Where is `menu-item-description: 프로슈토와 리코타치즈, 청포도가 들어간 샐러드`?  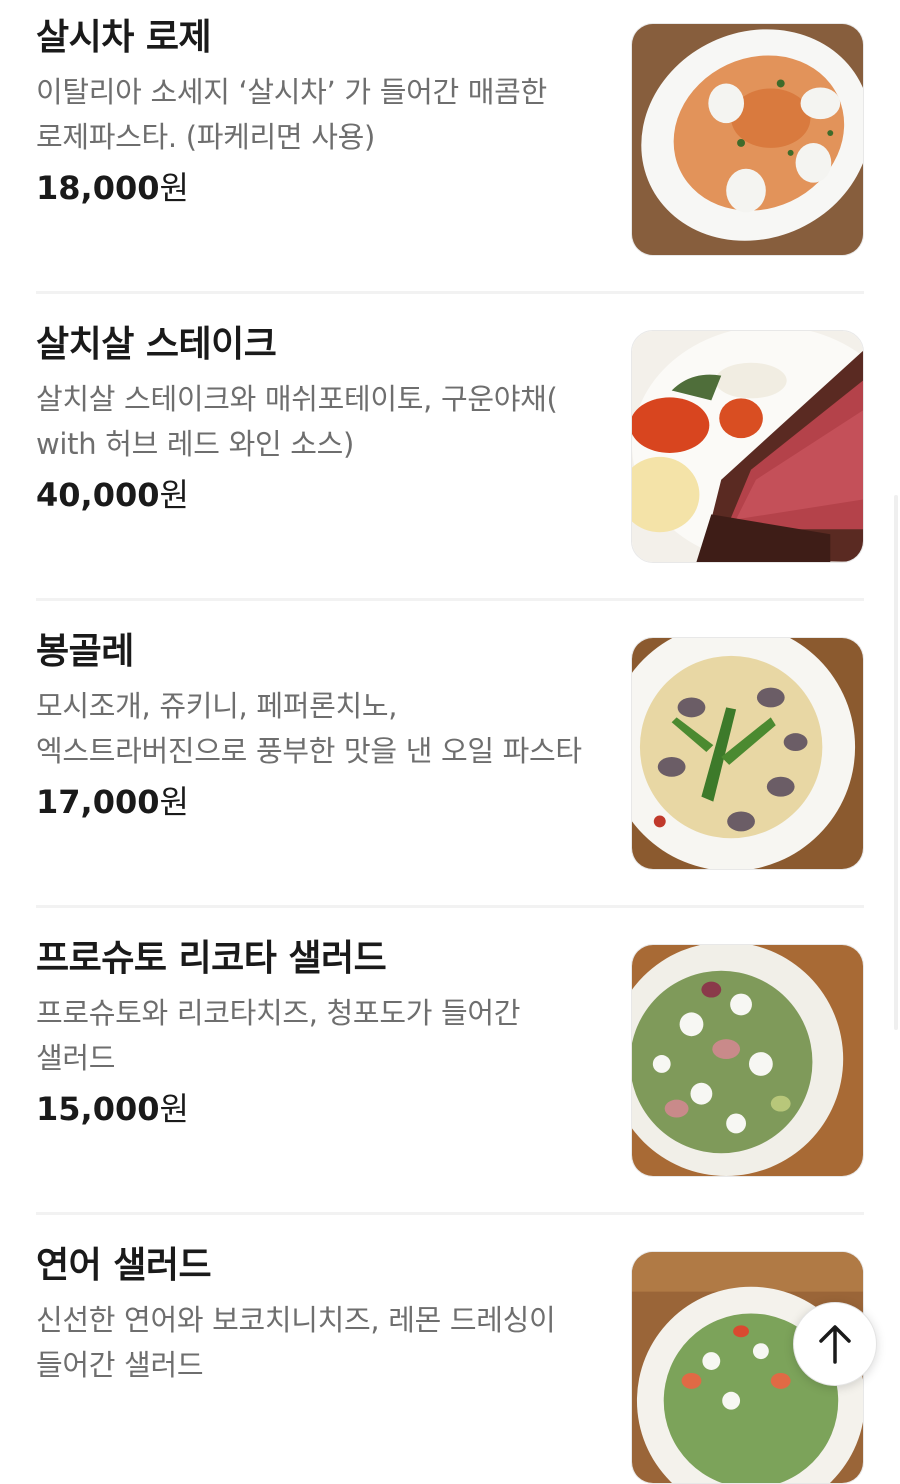 menu-item-description: 프로슈토와 리코타치즈, 청포도가 들어간 샐러드 is located at coordinates (278, 1035).